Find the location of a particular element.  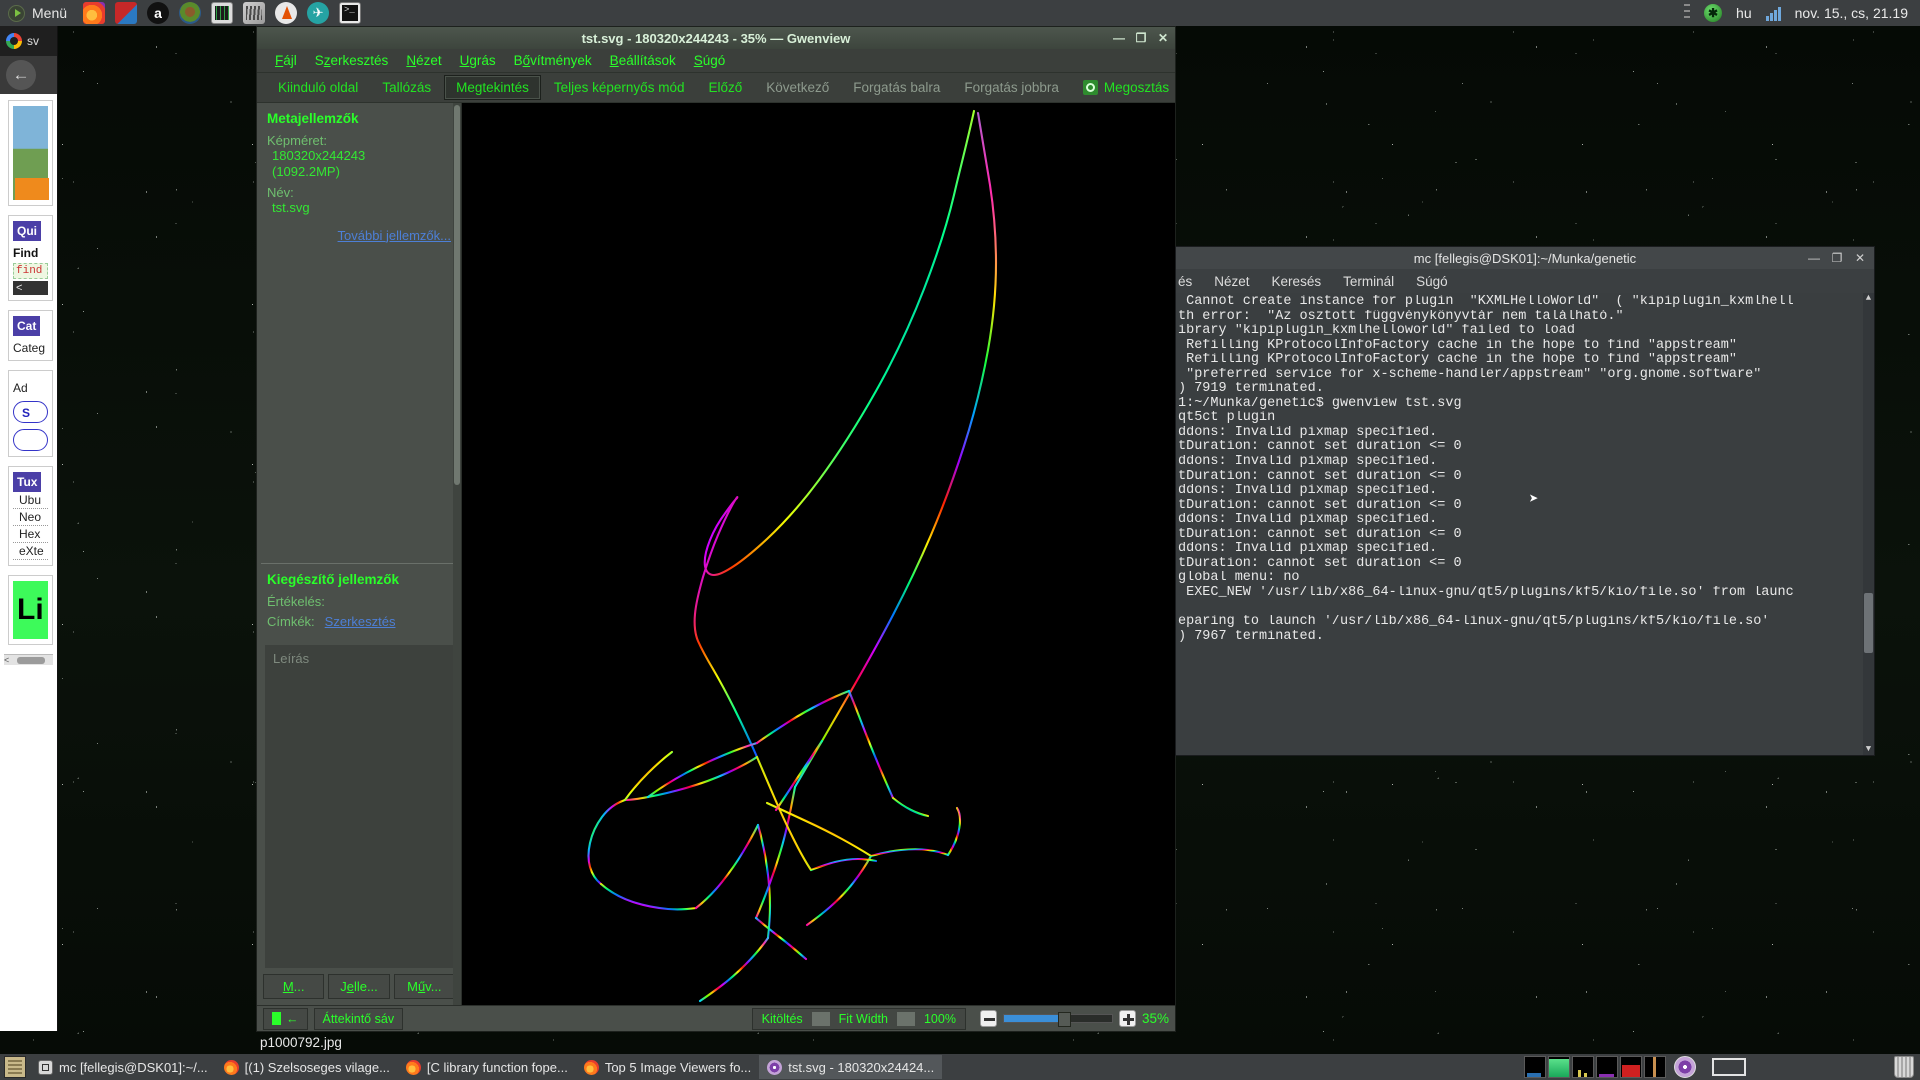

zoom-slider-knob is located at coordinates (1064, 1019).